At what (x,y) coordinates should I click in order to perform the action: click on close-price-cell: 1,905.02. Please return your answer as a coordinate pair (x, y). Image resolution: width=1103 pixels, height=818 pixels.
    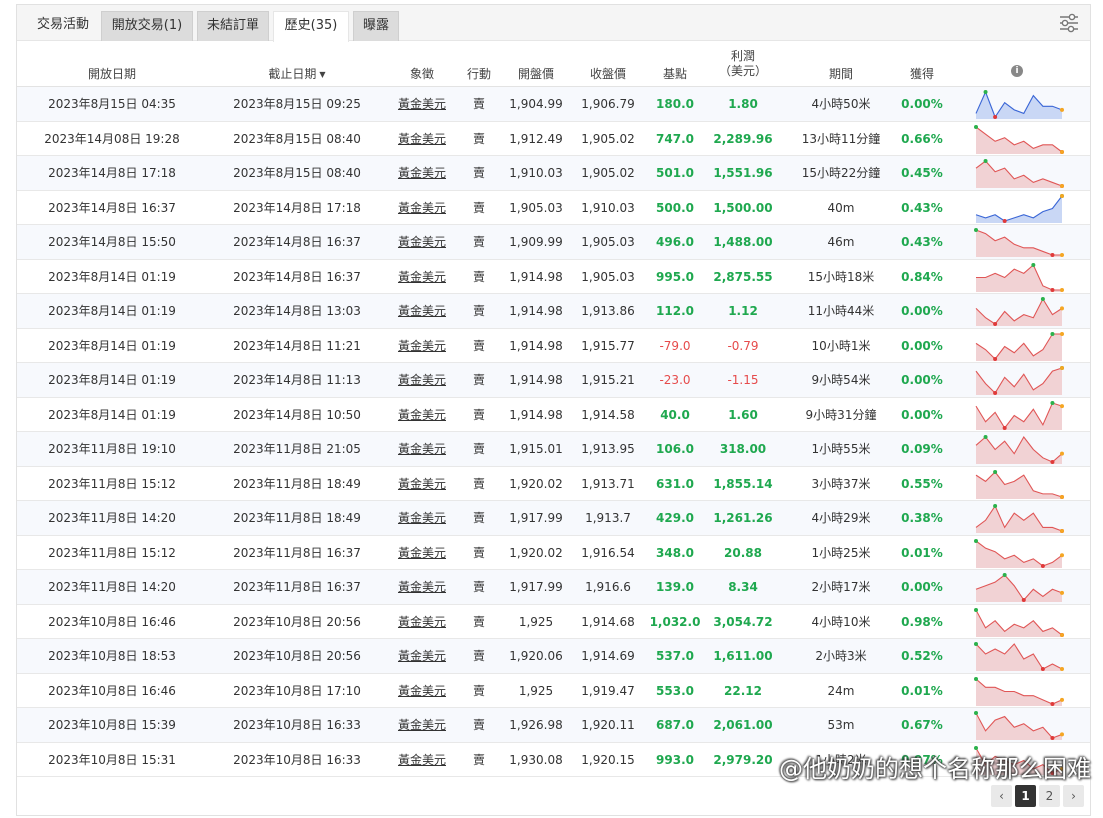
    Looking at the image, I should click on (608, 173).